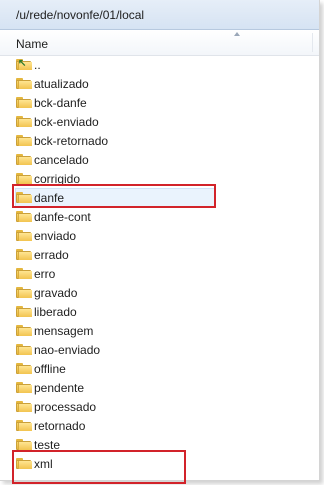 The width and height of the screenshot is (324, 485). I want to click on path-bar: /u/rede/novonfe/01/local, so click(159, 15).